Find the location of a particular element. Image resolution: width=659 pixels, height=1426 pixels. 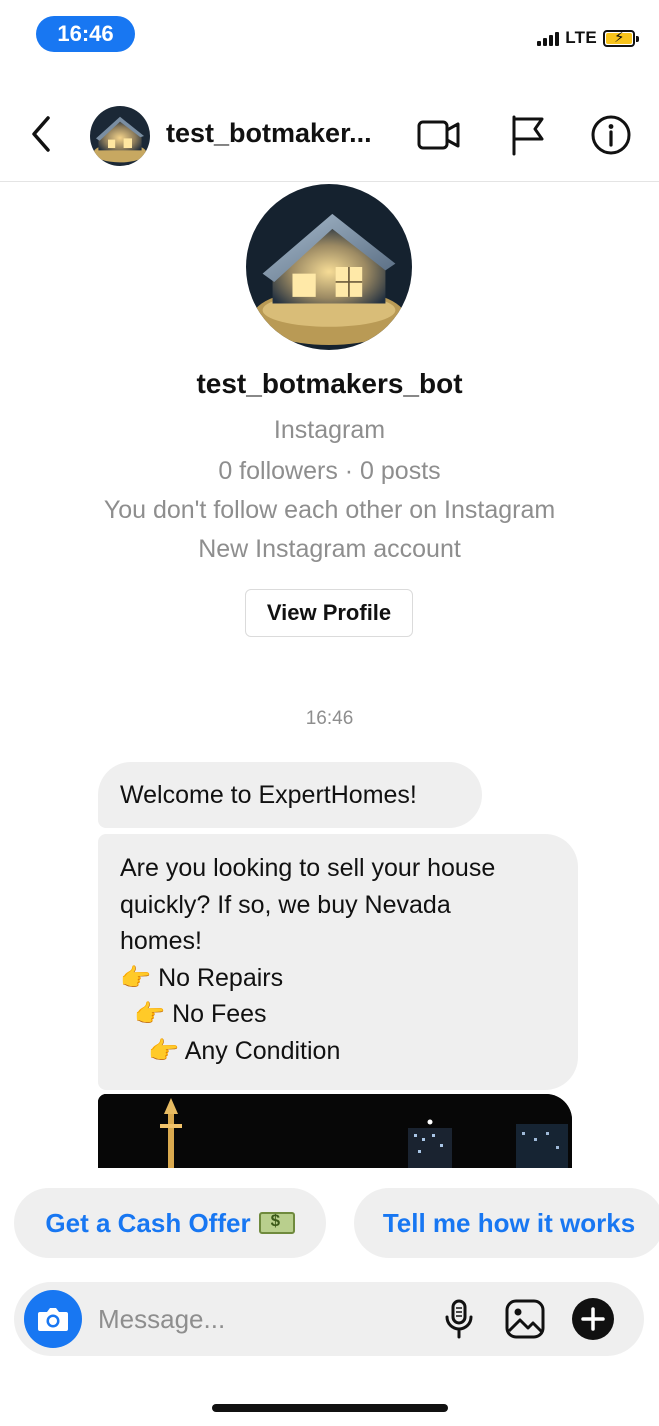

report-button is located at coordinates (527, 135).